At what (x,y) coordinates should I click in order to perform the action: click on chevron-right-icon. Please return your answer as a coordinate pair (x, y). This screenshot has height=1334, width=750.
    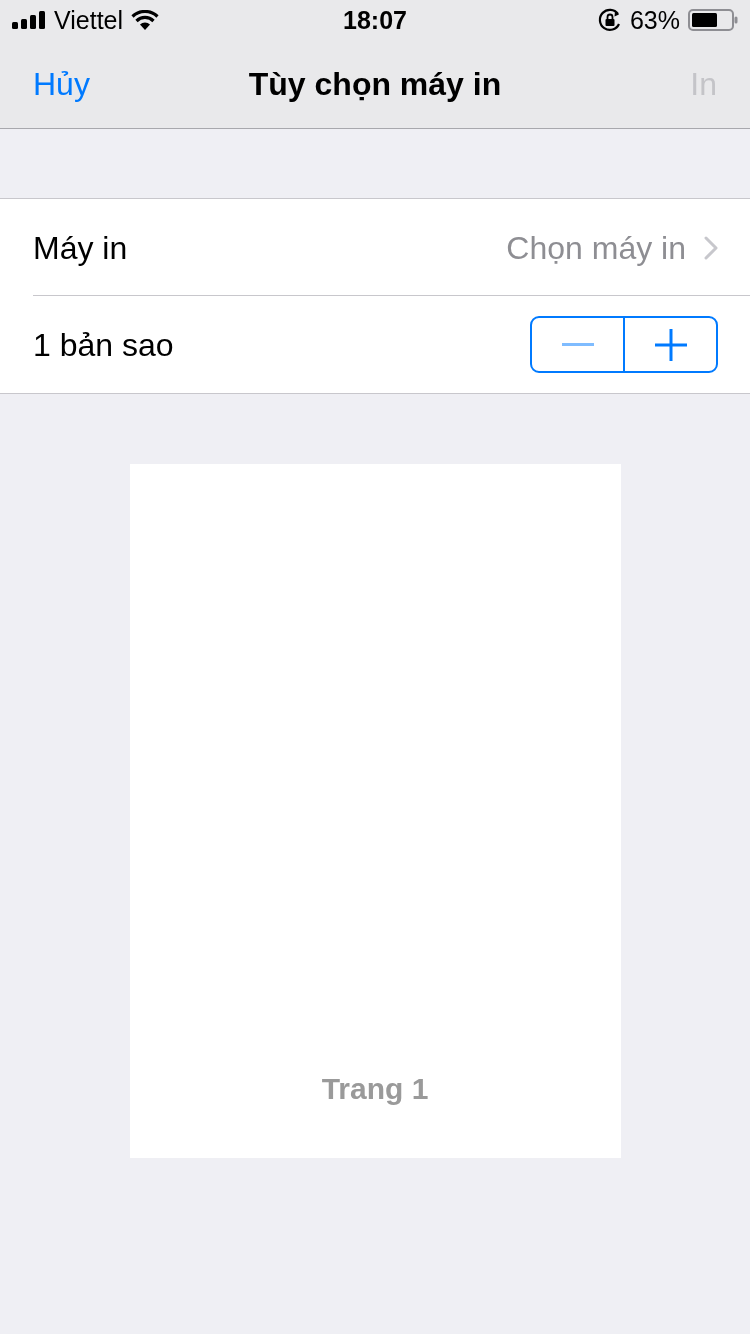
    Looking at the image, I should click on (711, 247).